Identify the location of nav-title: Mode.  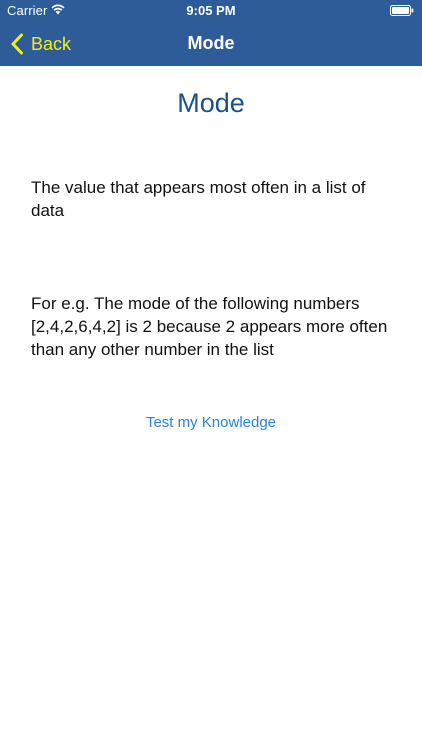
(211, 43).